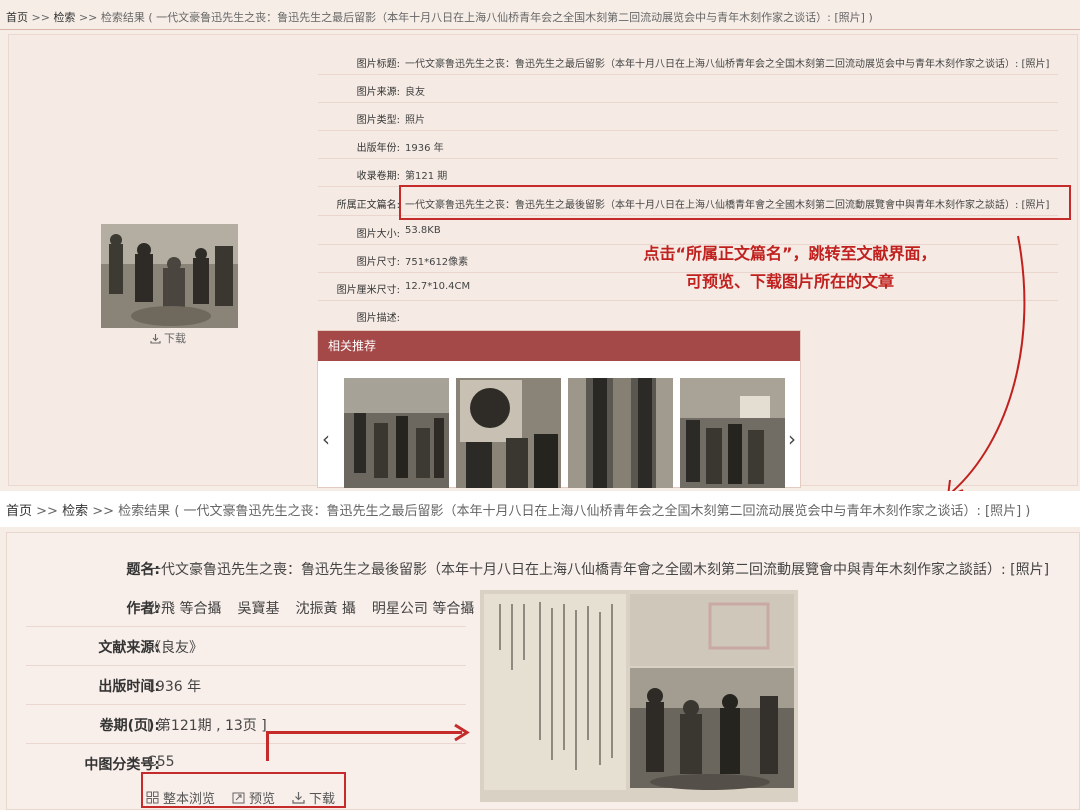 This screenshot has width=1080, height=810. What do you see at coordinates (262, 799) in the screenshot?
I see `preview-label: 预览` at bounding box center [262, 799].